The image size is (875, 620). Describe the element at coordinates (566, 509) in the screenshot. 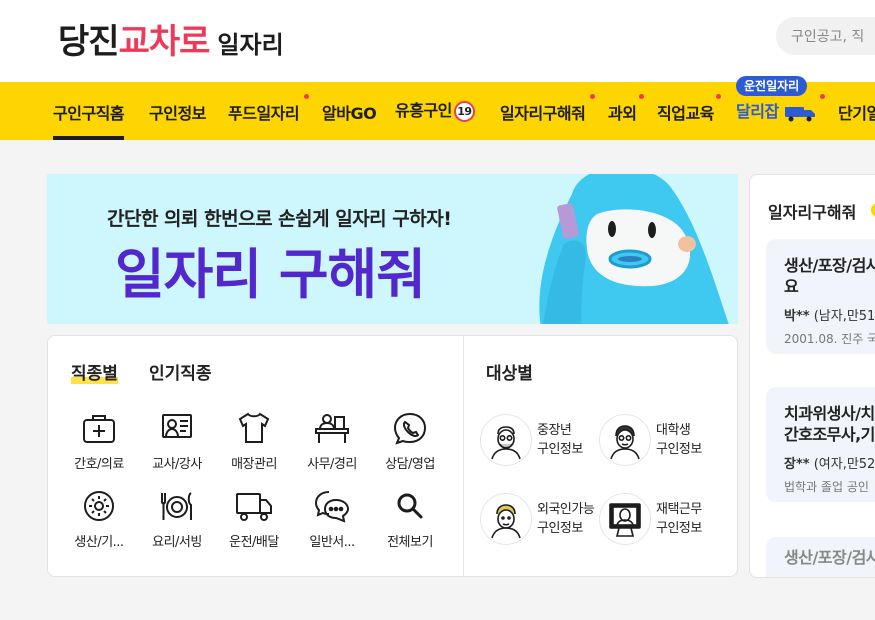

I see `target-label-line1: 외국인가능` at that location.